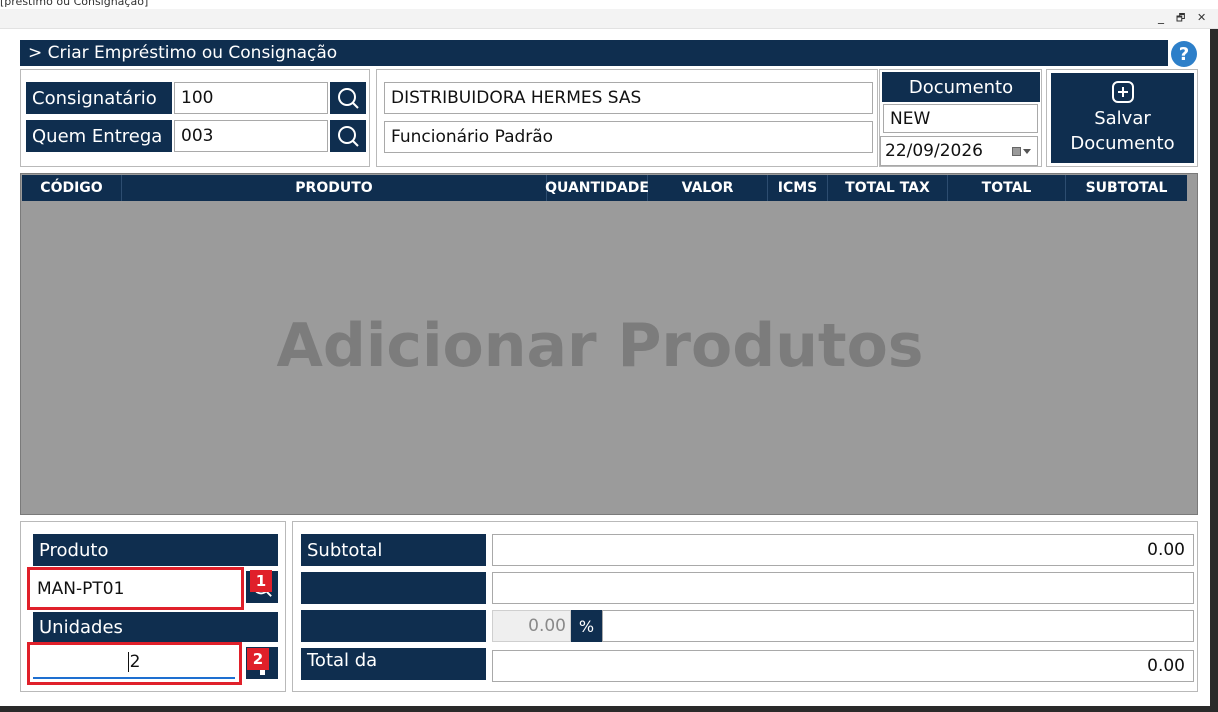 The image size is (1218, 712). What do you see at coordinates (251, 98) in the screenshot?
I see `consignatario-input: 100` at bounding box center [251, 98].